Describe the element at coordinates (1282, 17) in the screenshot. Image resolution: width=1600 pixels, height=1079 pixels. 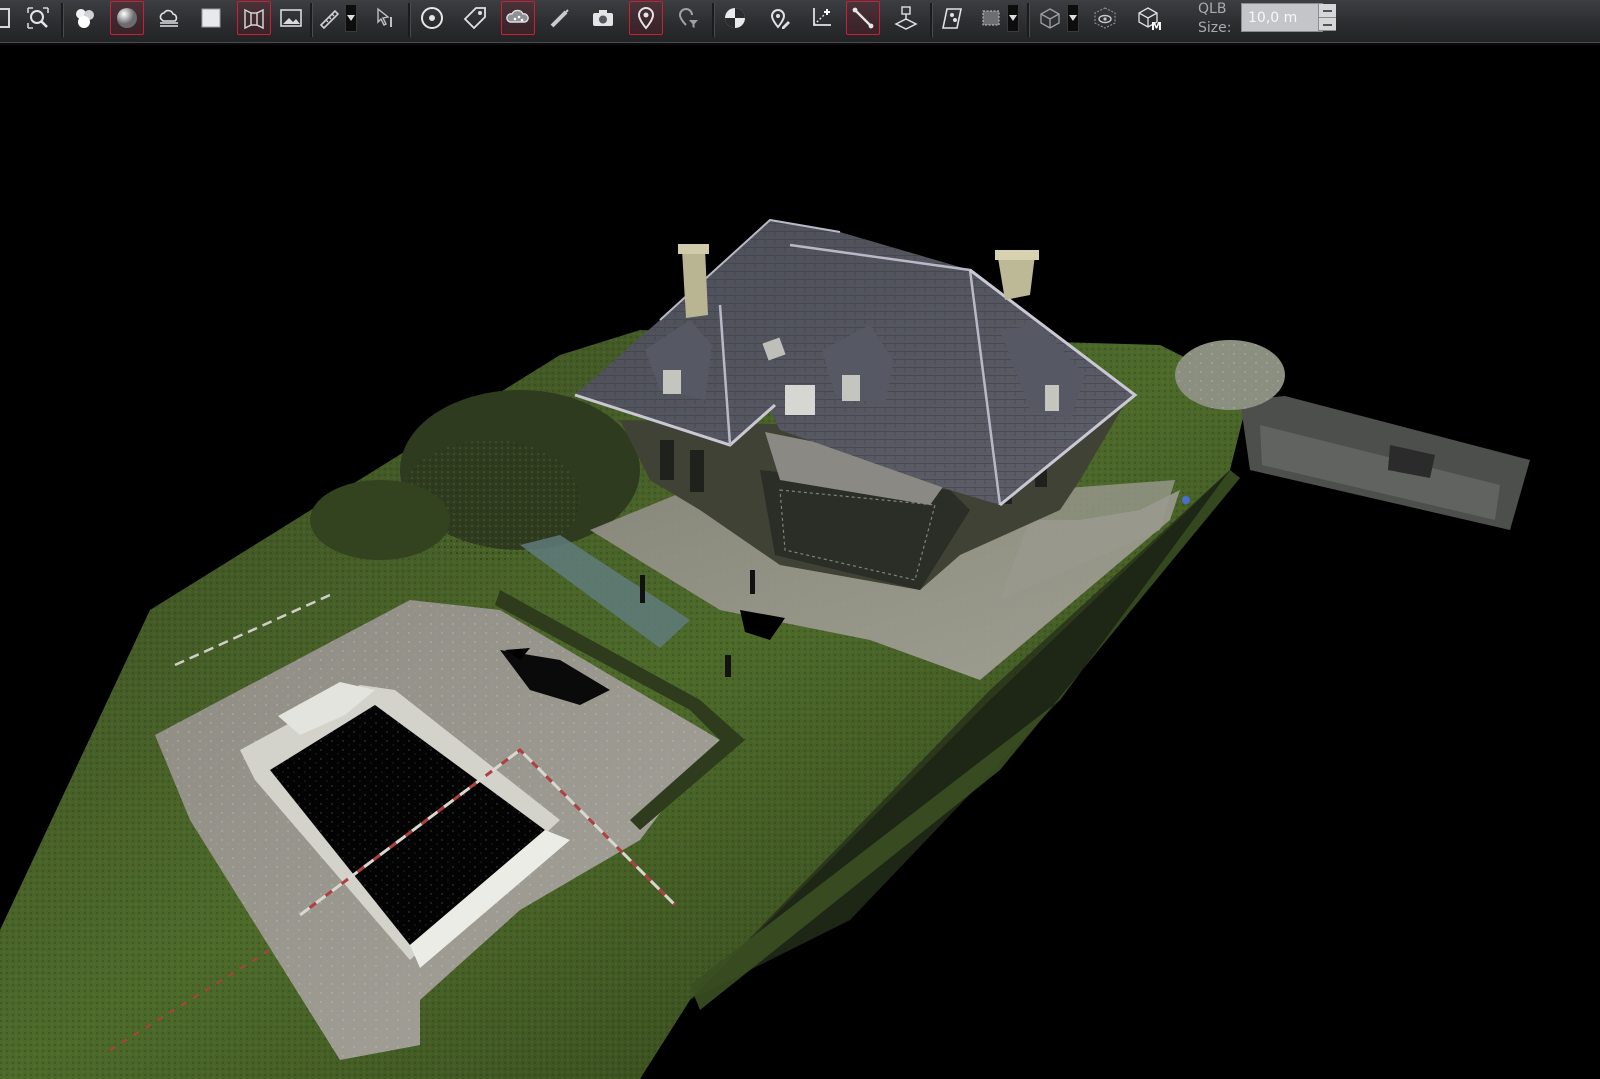
I see `qlb-size-input` at that location.